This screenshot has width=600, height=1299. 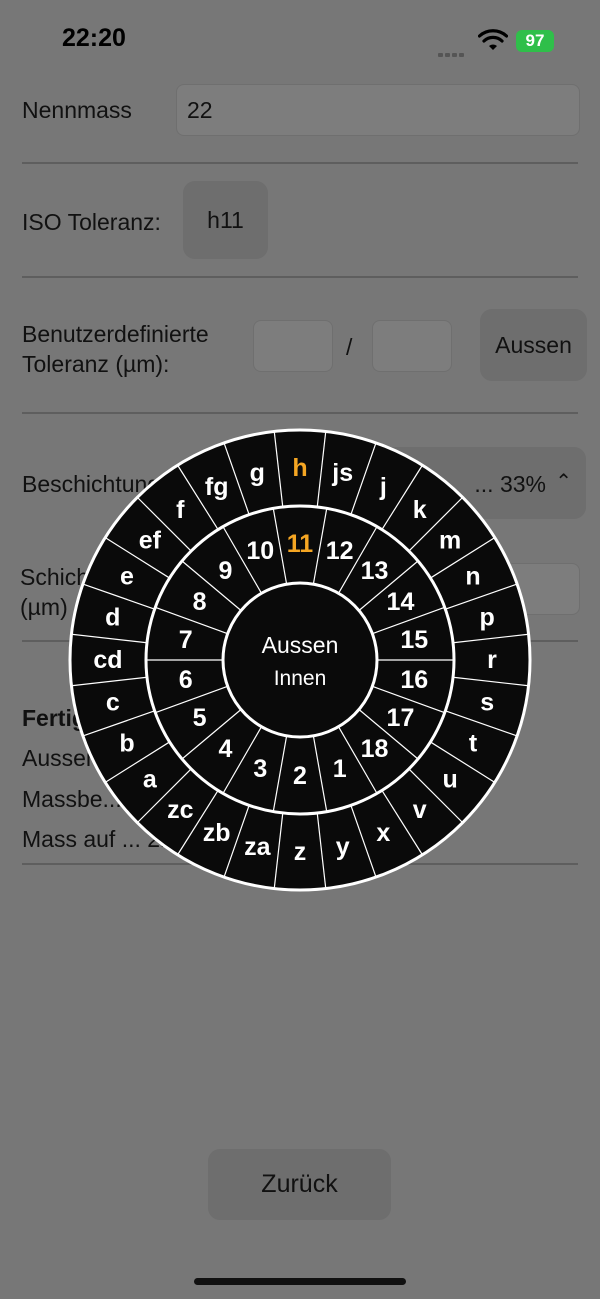 I want to click on custom-tolerance-lower-input, so click(x=412, y=346).